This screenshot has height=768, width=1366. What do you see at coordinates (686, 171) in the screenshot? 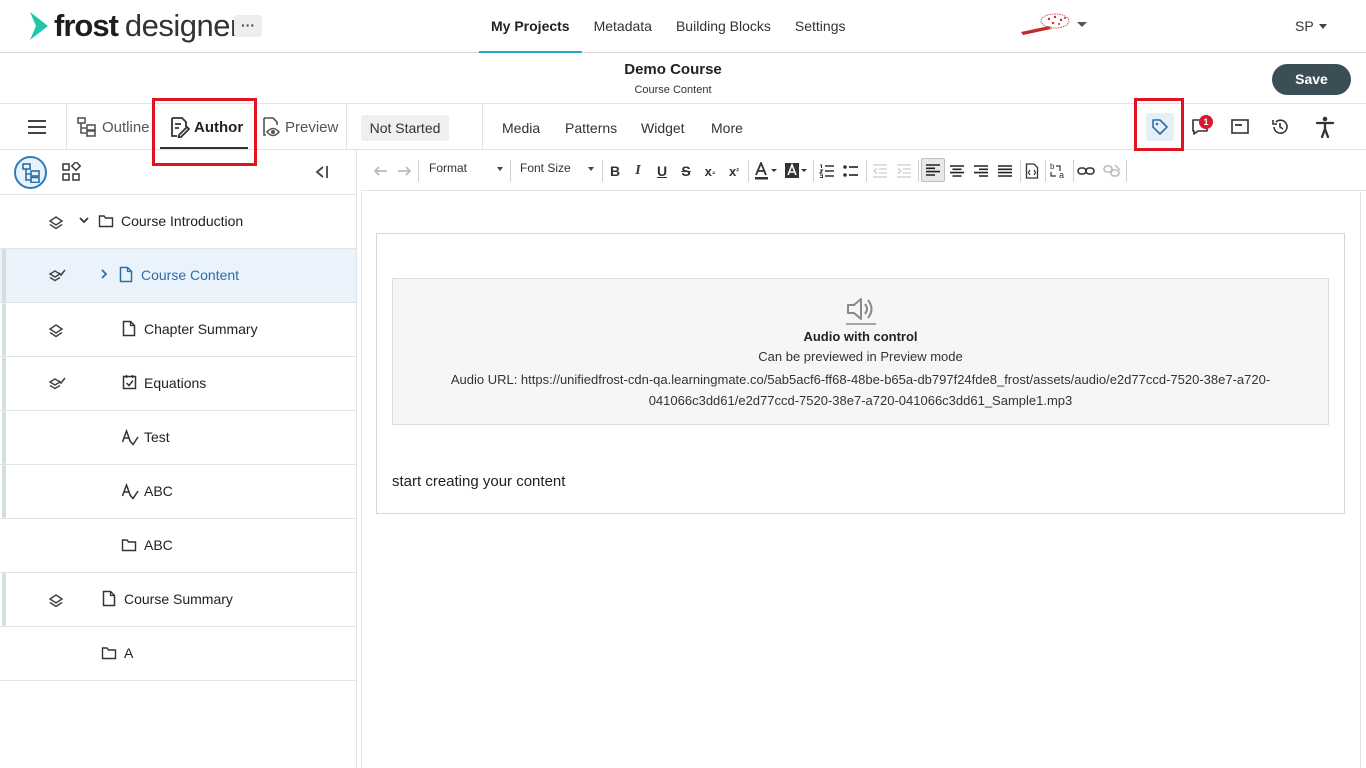
I see `strikethrough-icon: S` at bounding box center [686, 171].